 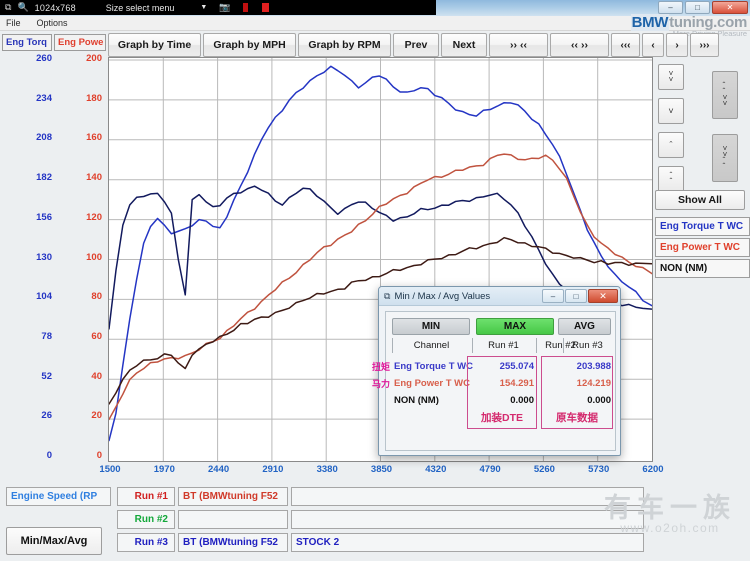 I want to click on record-stop-icon, so click(x=265, y=7).